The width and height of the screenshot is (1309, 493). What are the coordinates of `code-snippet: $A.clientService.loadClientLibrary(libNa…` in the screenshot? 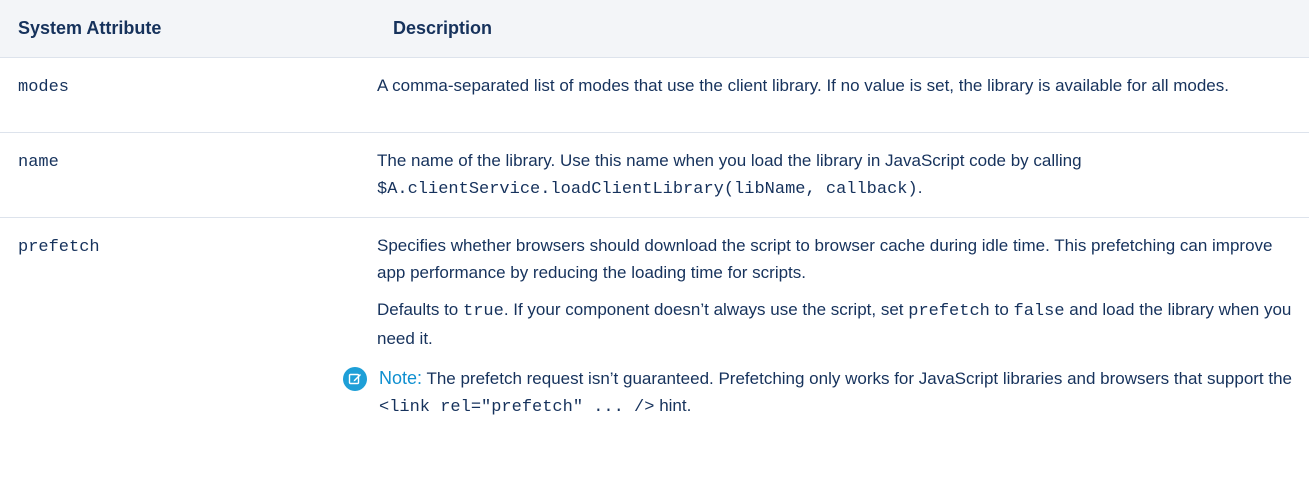 It's located at (647, 189).